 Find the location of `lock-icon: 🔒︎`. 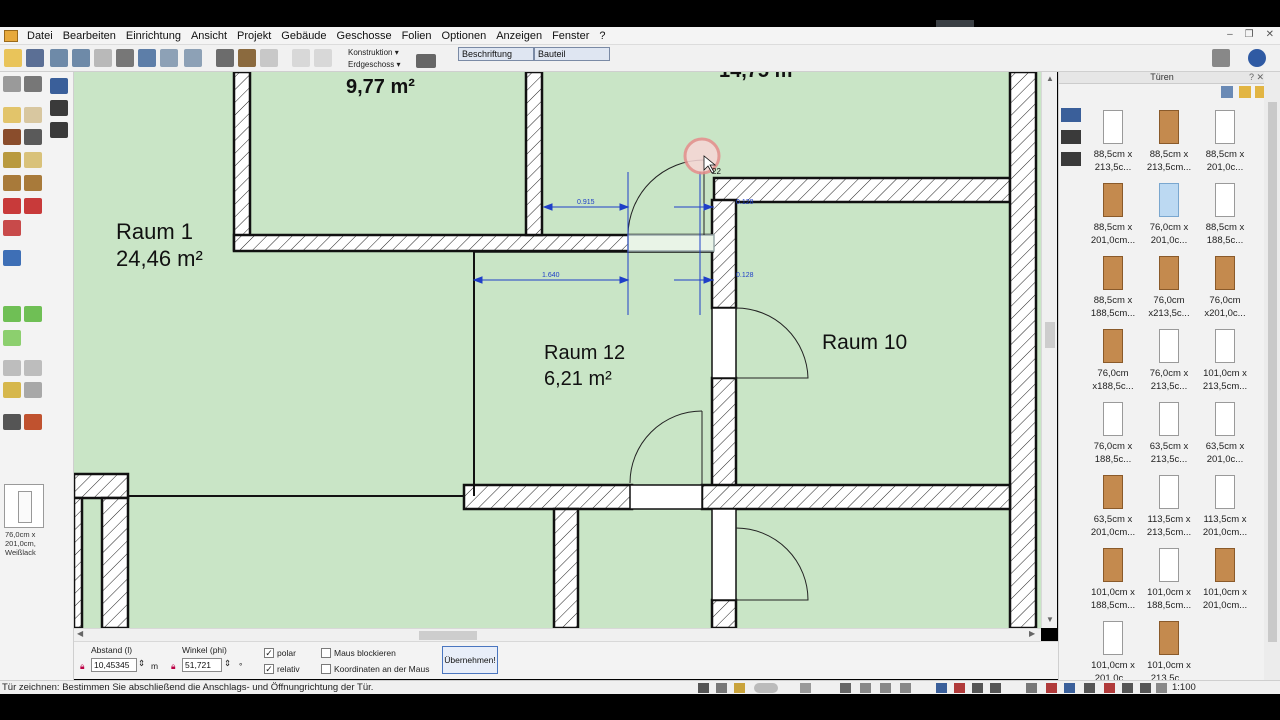

lock-icon: 🔒︎ is located at coordinates (173, 666).